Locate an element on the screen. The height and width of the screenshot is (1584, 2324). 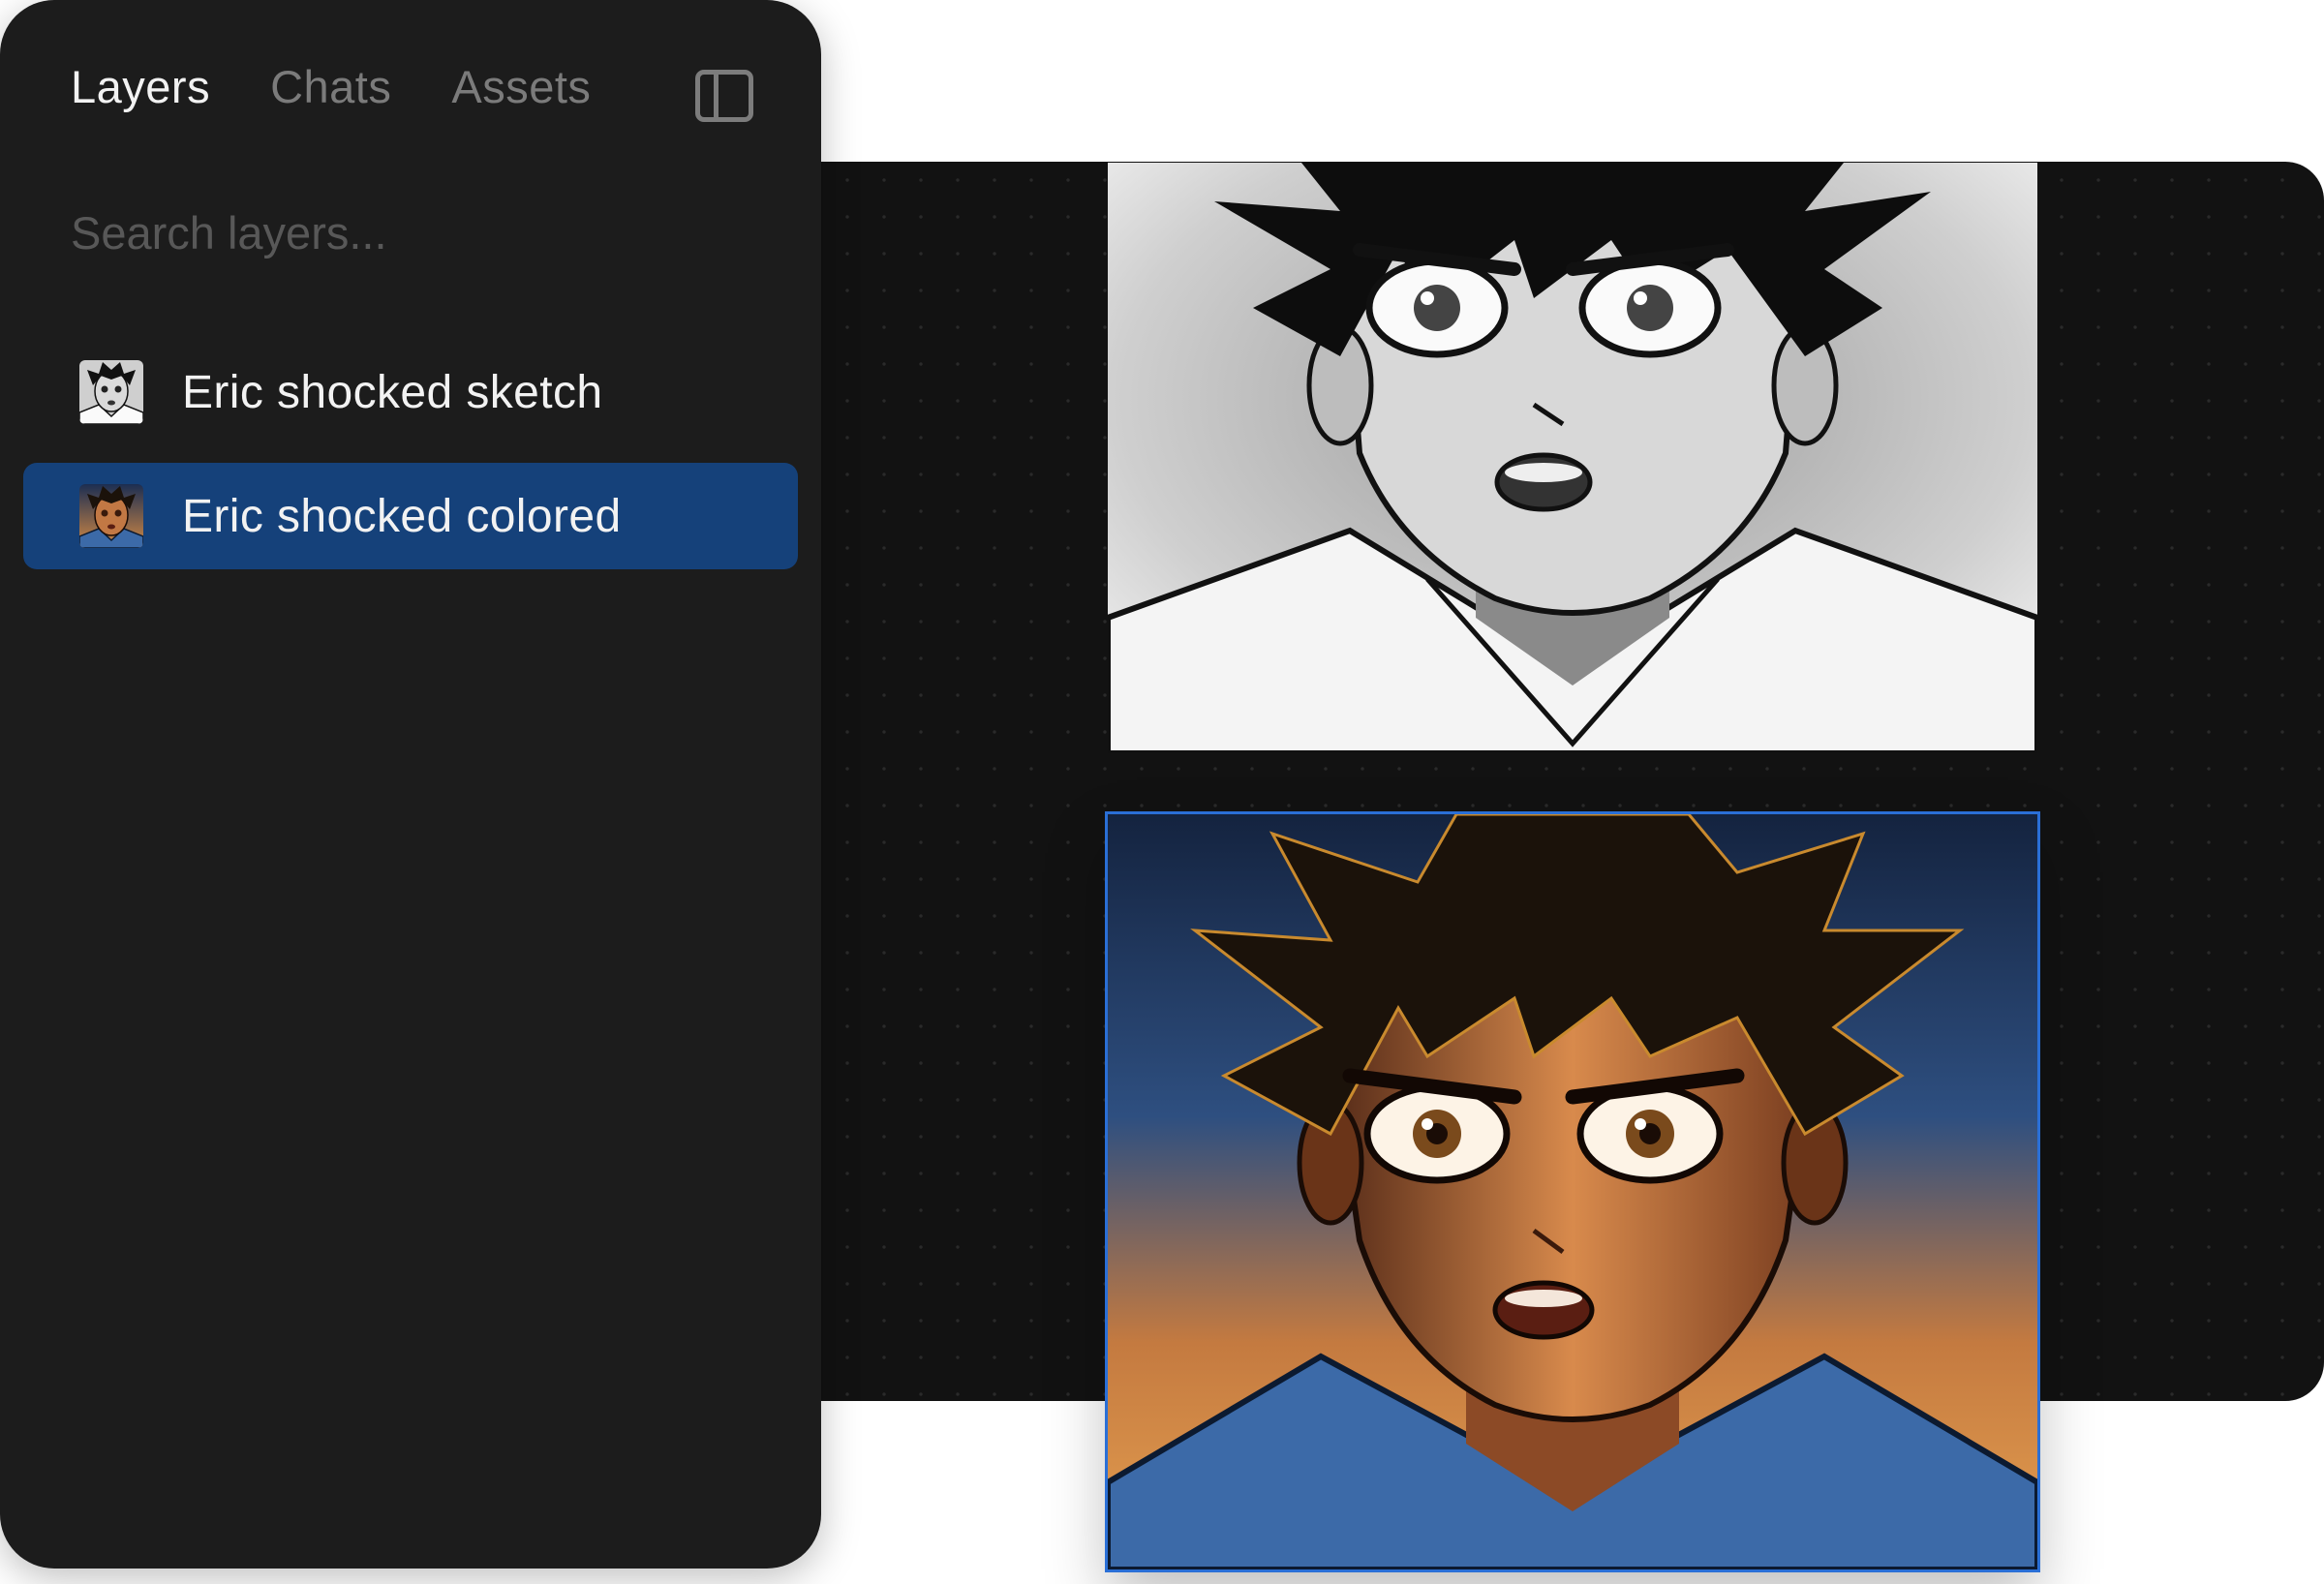
manga-sketch-illustration is located at coordinates (1572, 458).